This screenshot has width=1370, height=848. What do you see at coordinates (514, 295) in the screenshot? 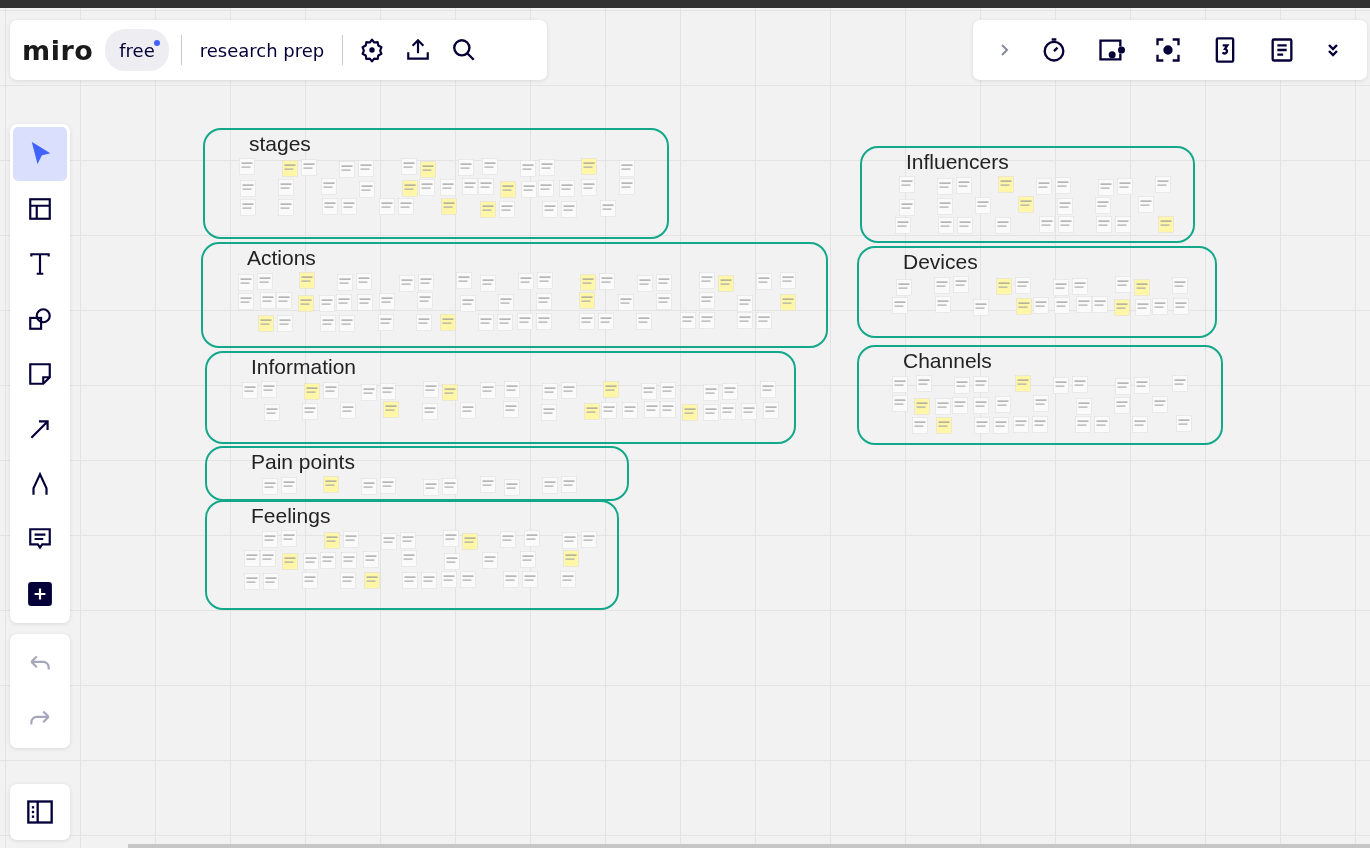
I see `frame: Actions` at bounding box center [514, 295].